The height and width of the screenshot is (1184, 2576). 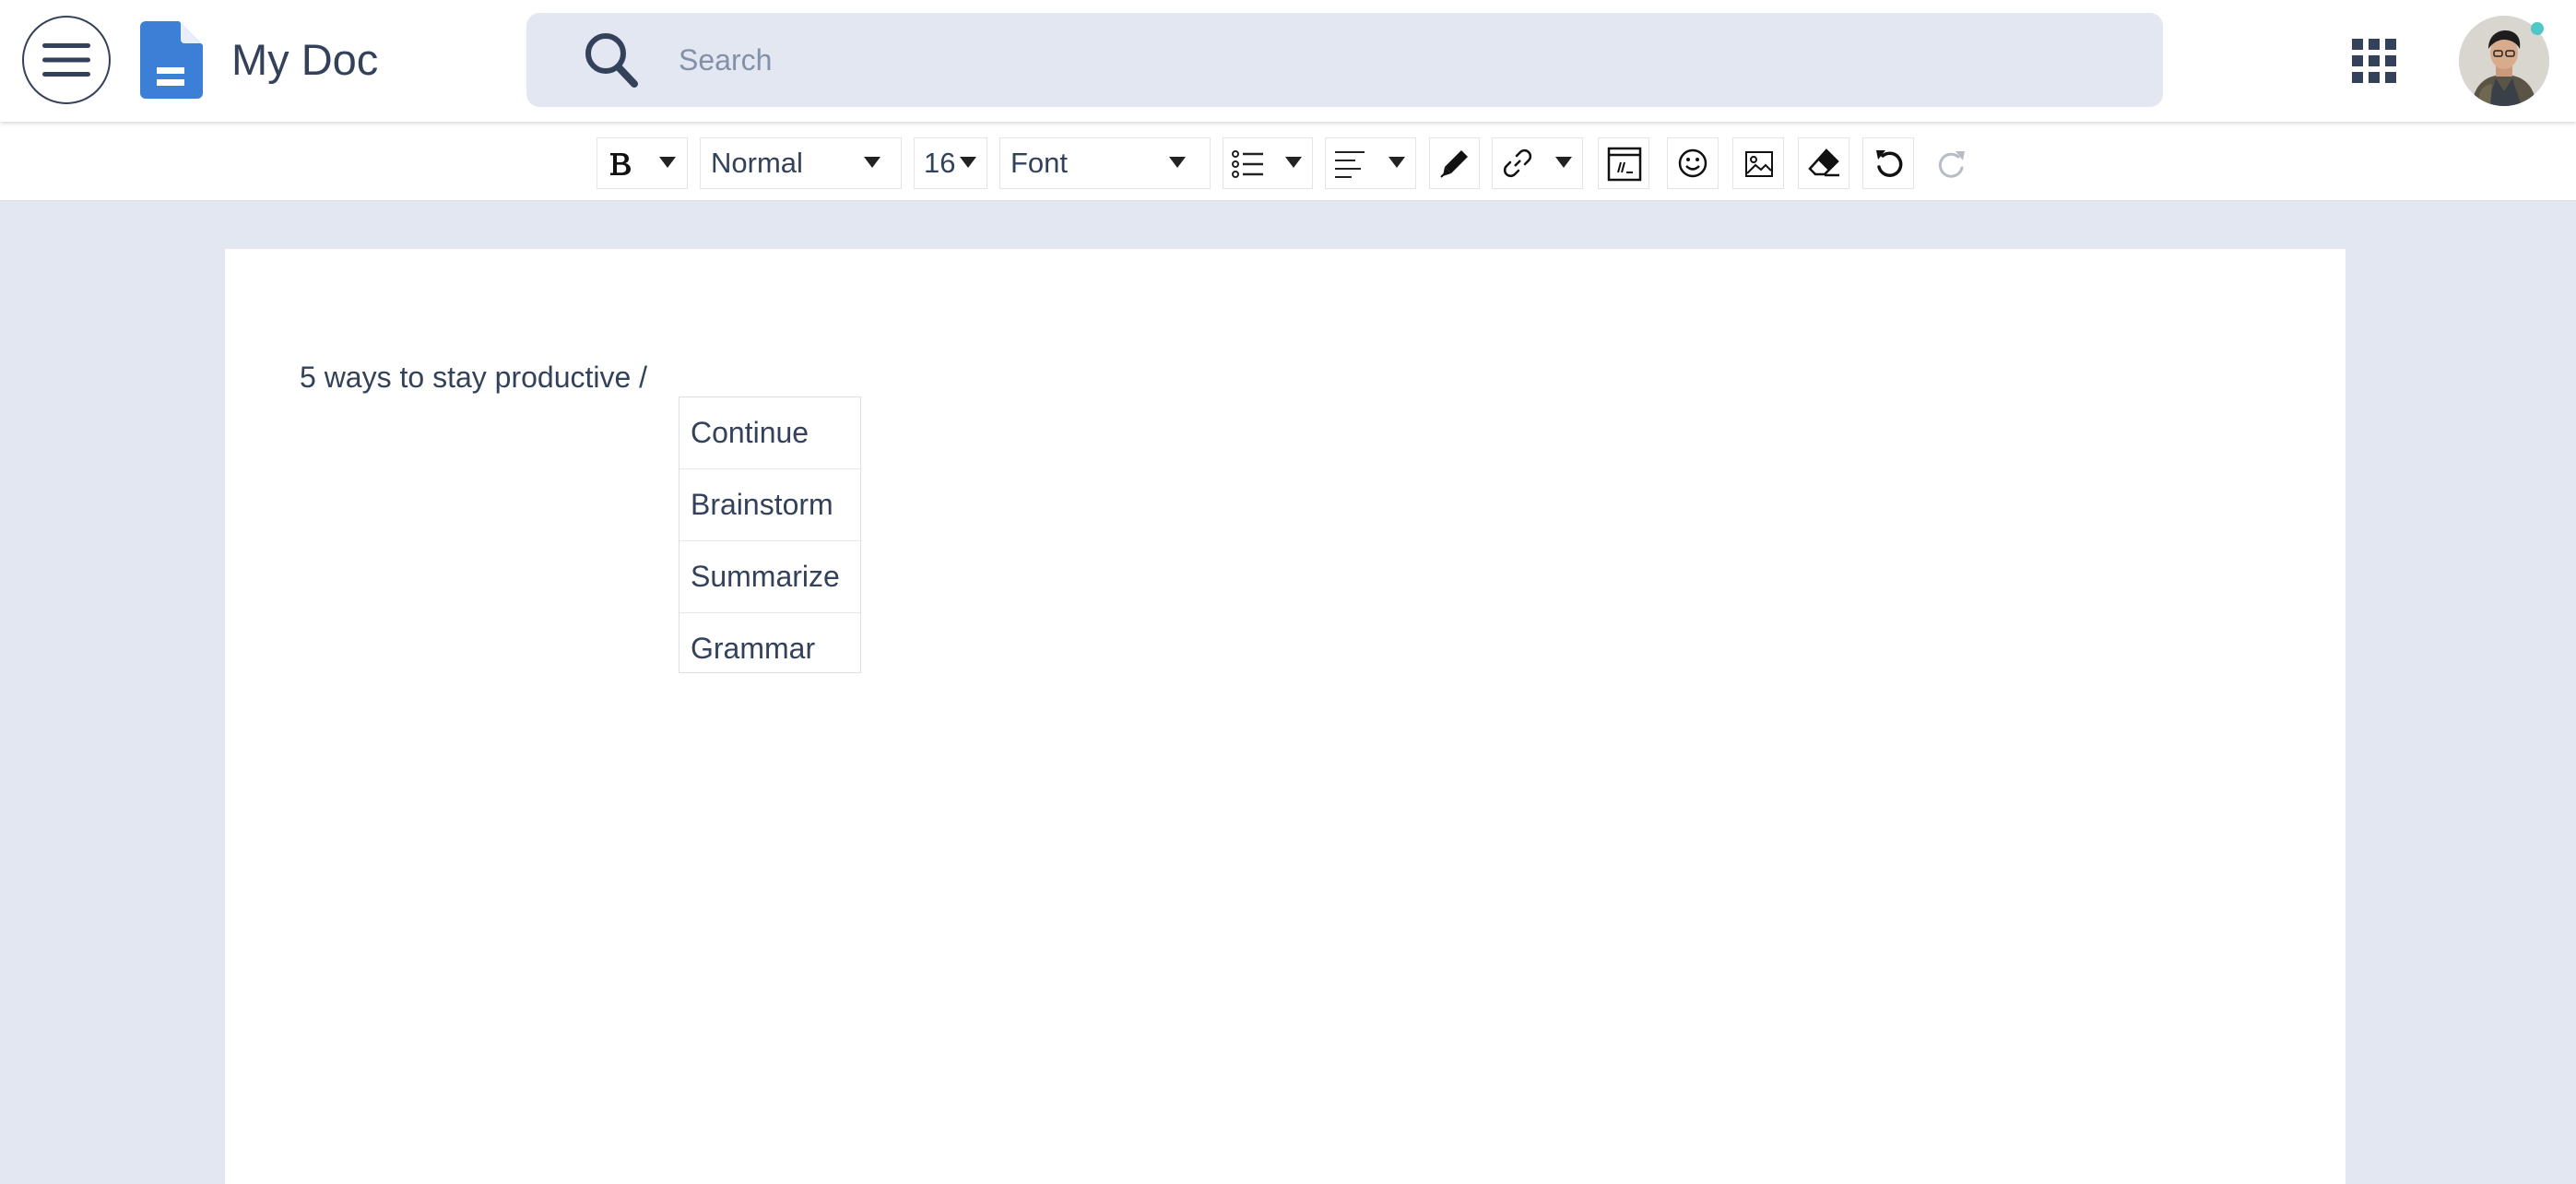 I want to click on image-icon, so click(x=1759, y=164).